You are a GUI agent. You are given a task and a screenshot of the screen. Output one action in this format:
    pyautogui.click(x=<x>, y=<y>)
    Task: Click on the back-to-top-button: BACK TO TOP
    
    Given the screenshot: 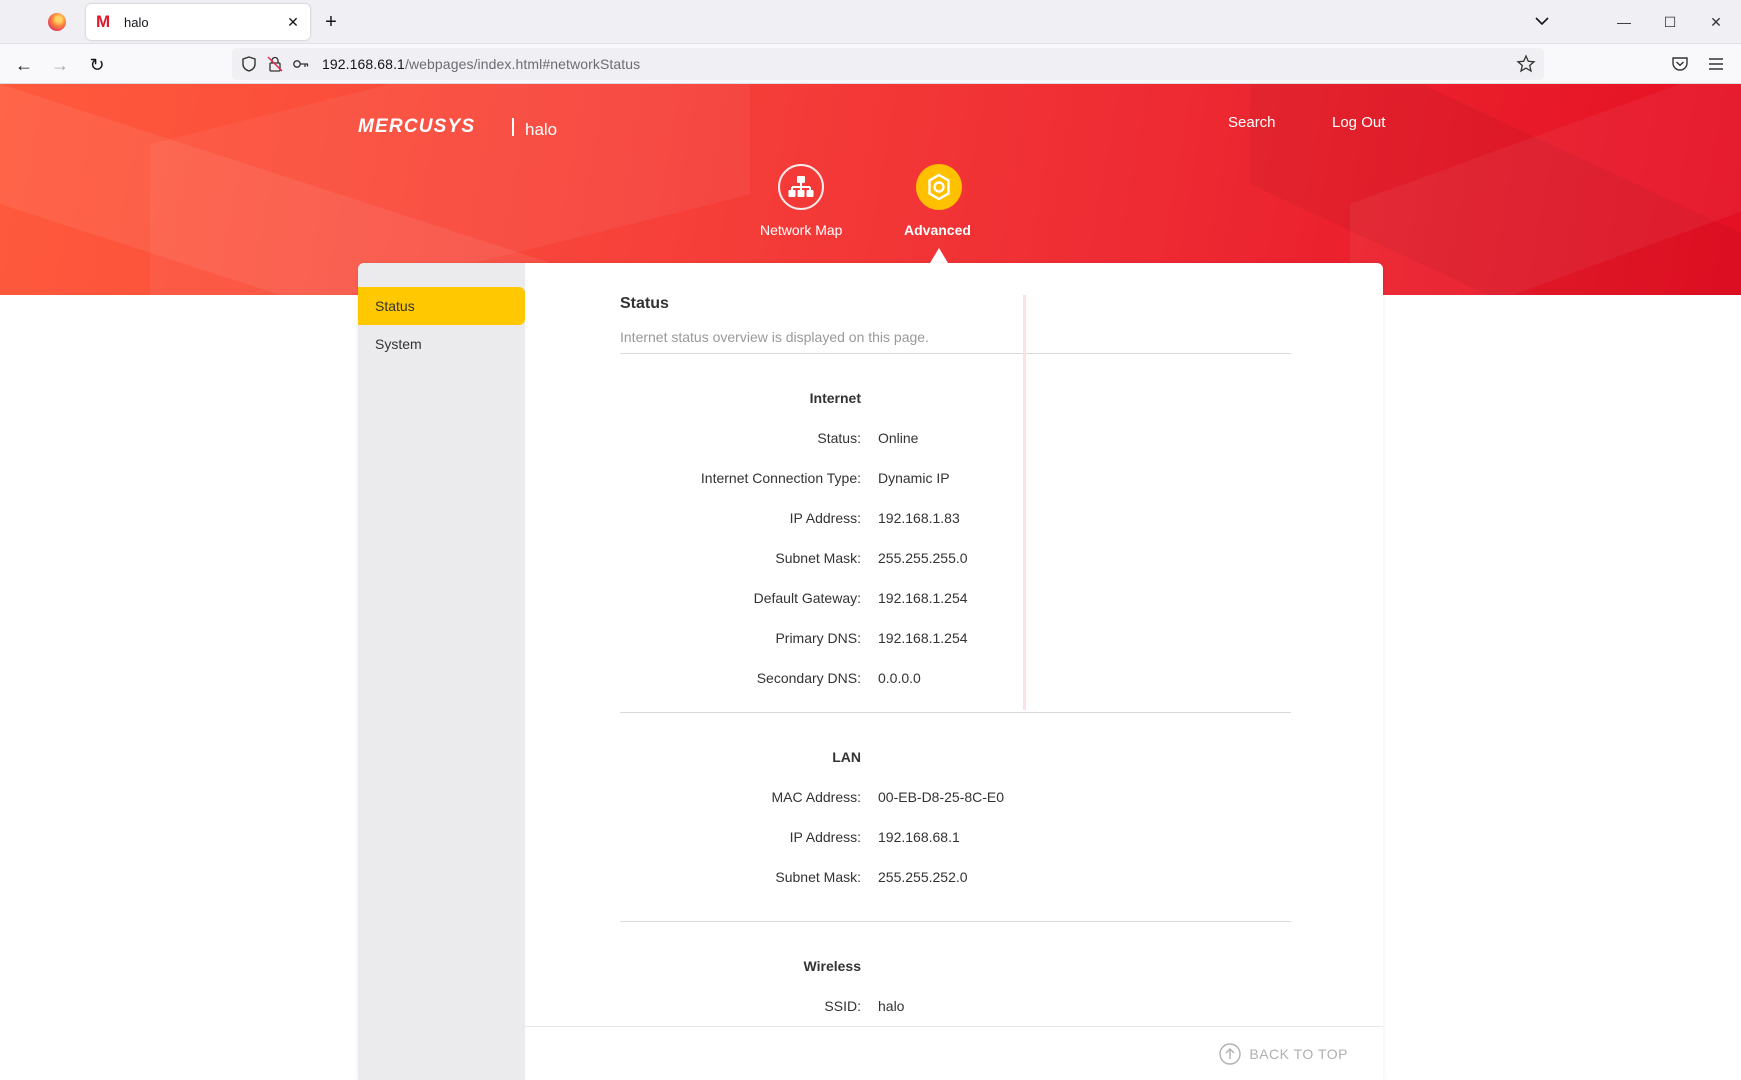 What is the action you would take?
    pyautogui.click(x=1283, y=1054)
    